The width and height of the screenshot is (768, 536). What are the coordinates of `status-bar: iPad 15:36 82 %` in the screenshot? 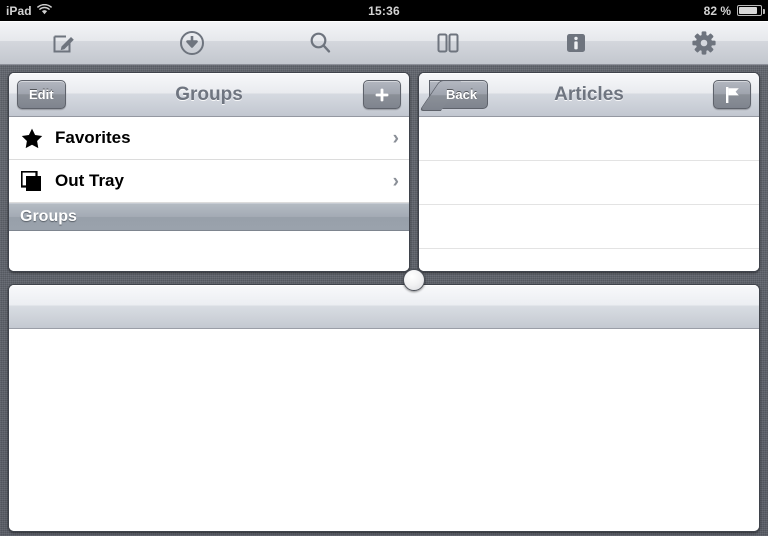 It's located at (384, 10).